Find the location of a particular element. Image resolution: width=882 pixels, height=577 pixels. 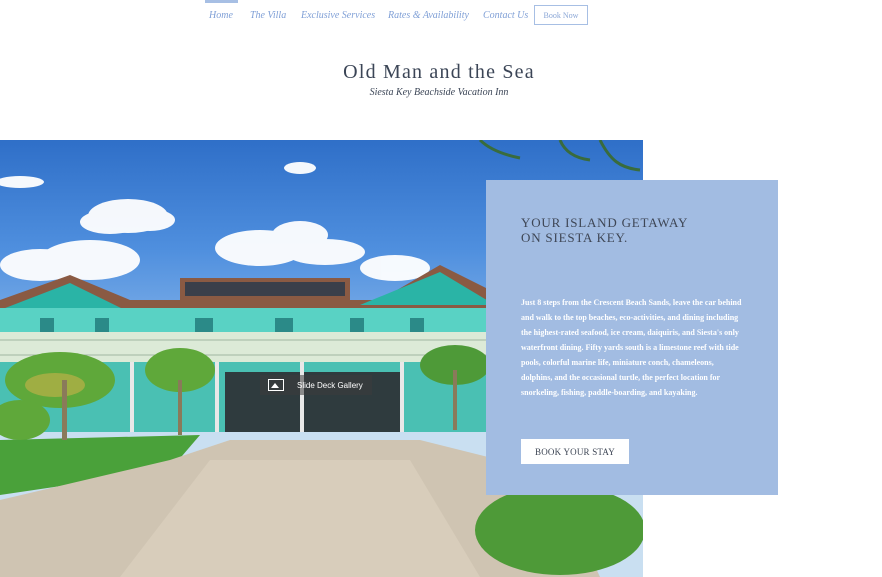

book-your-stay-button: BOOK YOUR STAY is located at coordinates (575, 451).